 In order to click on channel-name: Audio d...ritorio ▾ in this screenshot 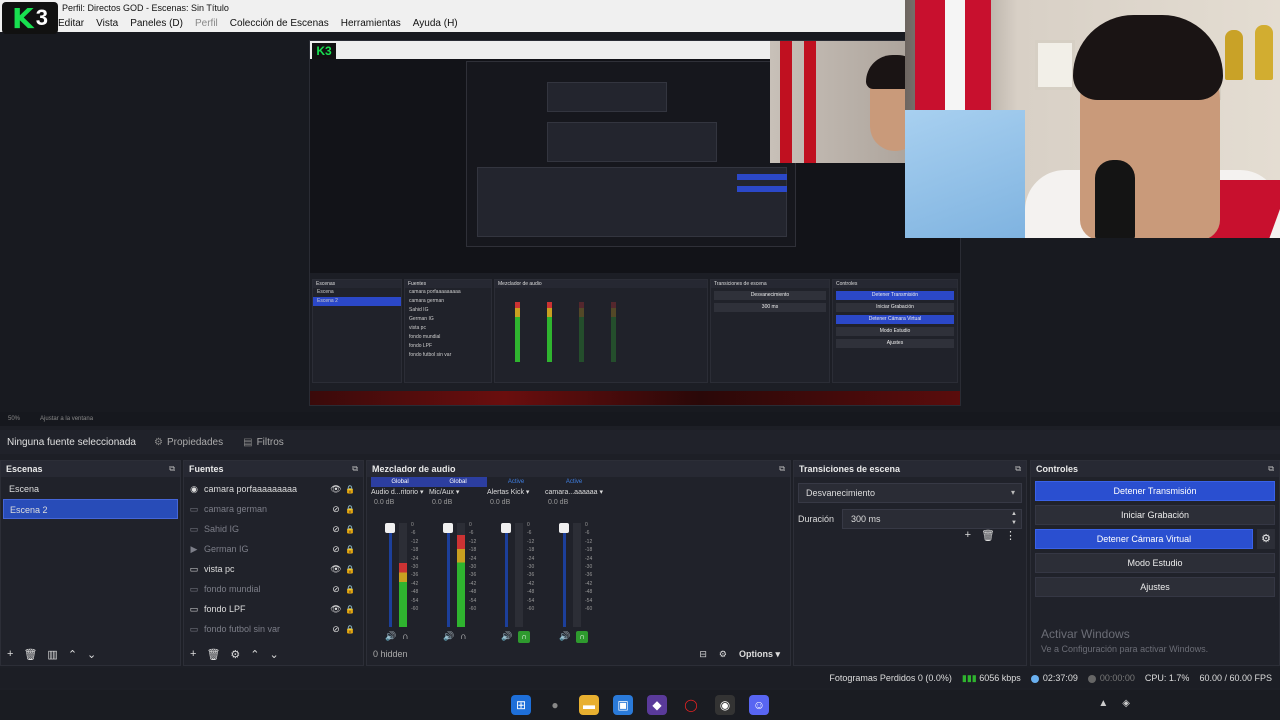, I will do `click(400, 493)`.